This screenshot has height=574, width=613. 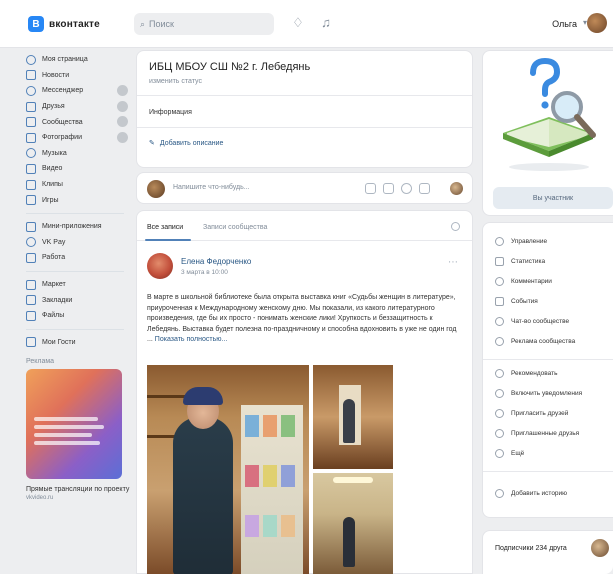 I want to click on counter-badge, so click(x=122, y=91).